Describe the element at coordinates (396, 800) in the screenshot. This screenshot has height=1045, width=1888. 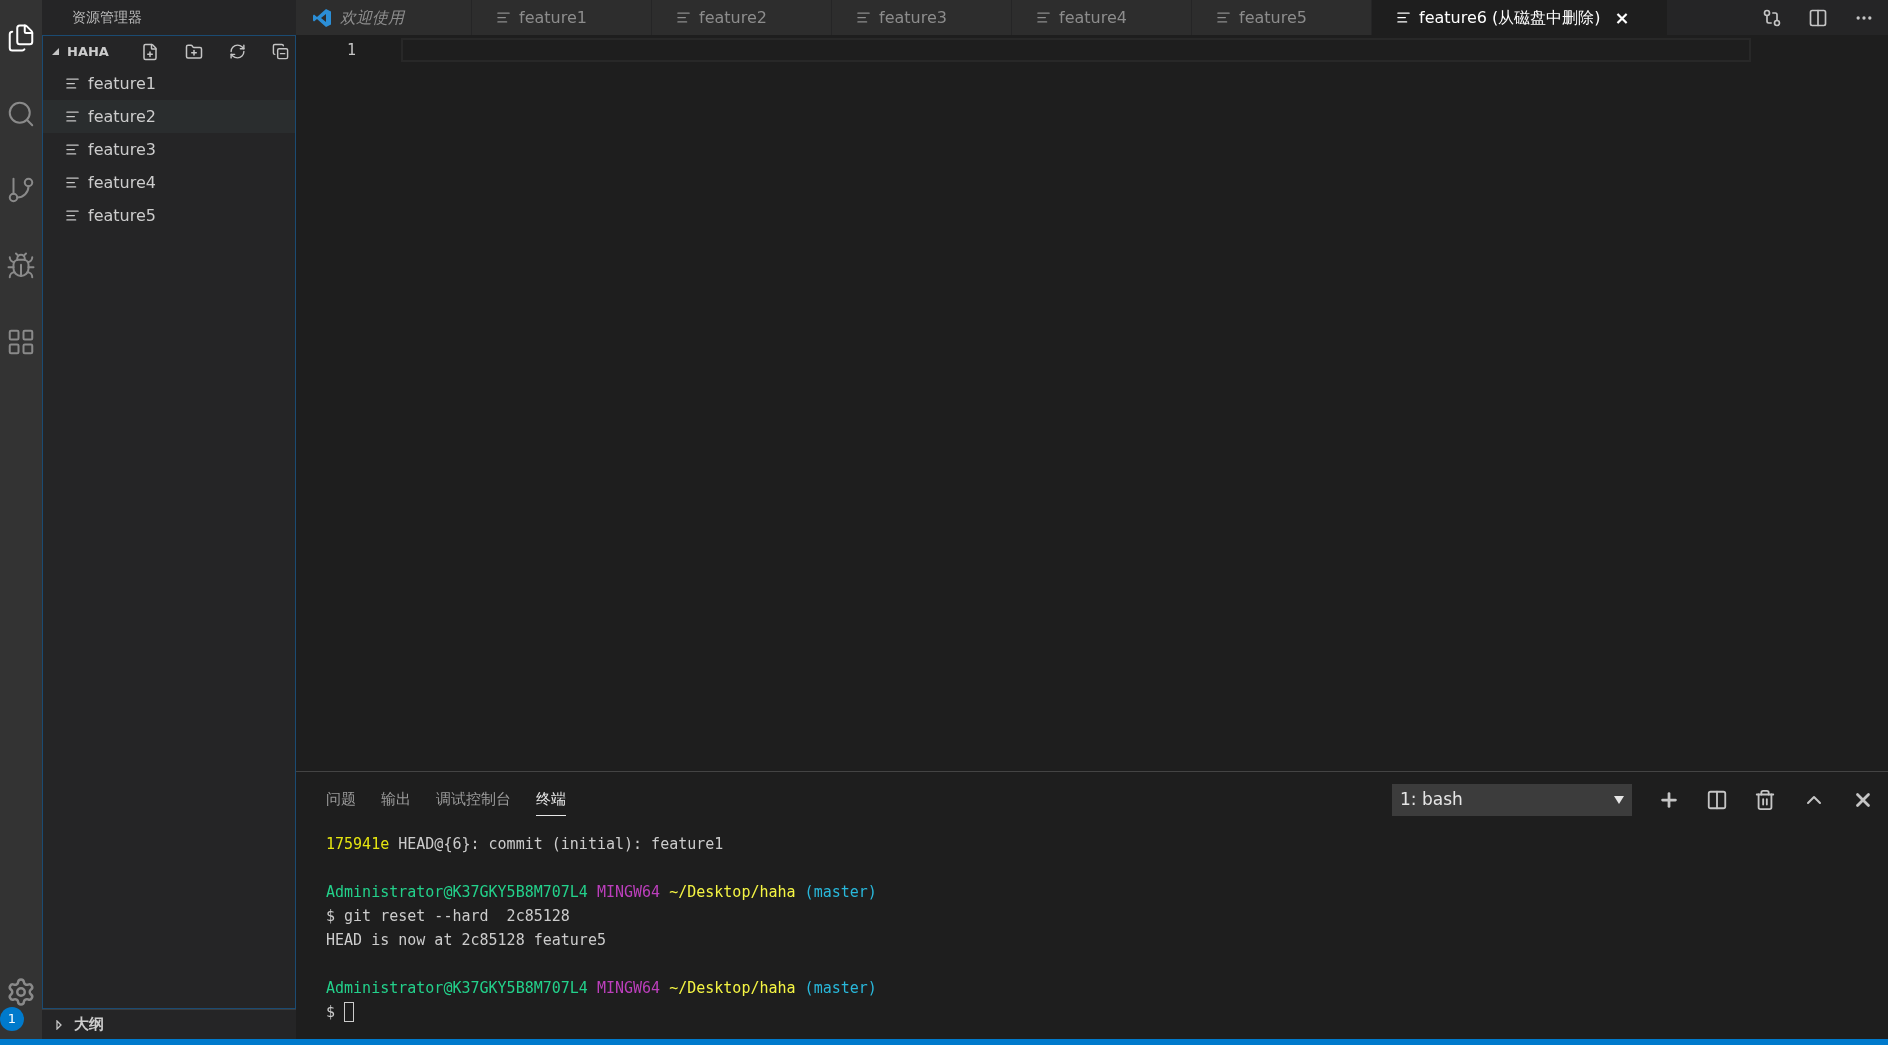
I see `panel-tab: 输出` at that location.